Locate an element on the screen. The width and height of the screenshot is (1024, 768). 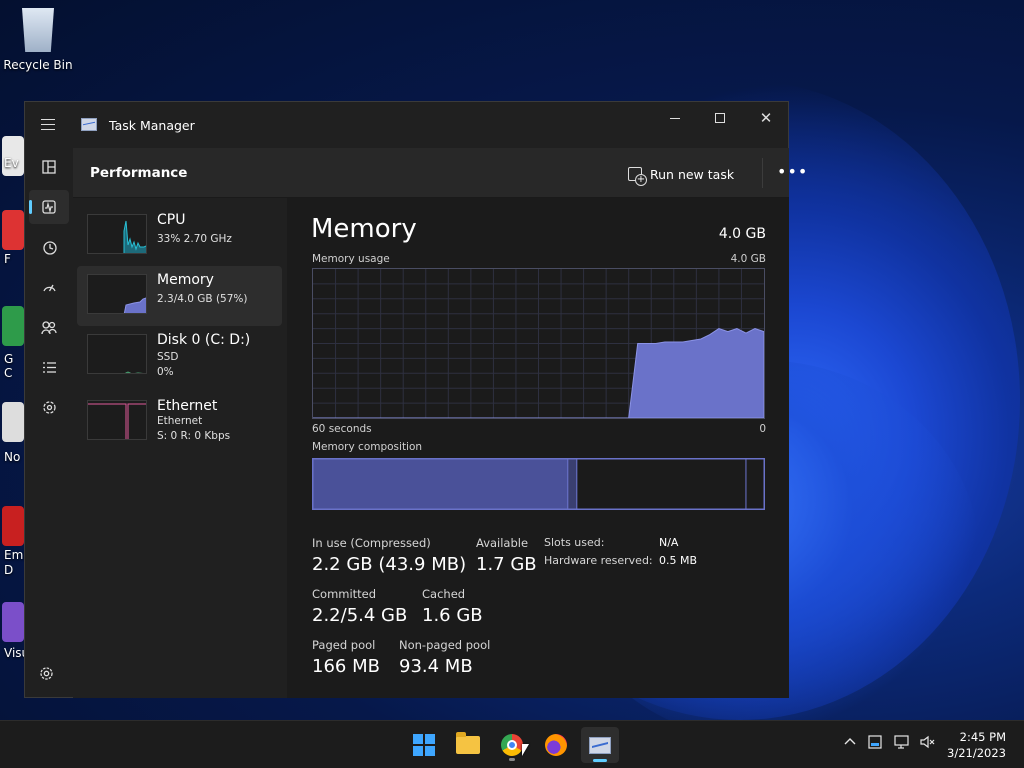
services-icon is located at coordinates (49, 407).